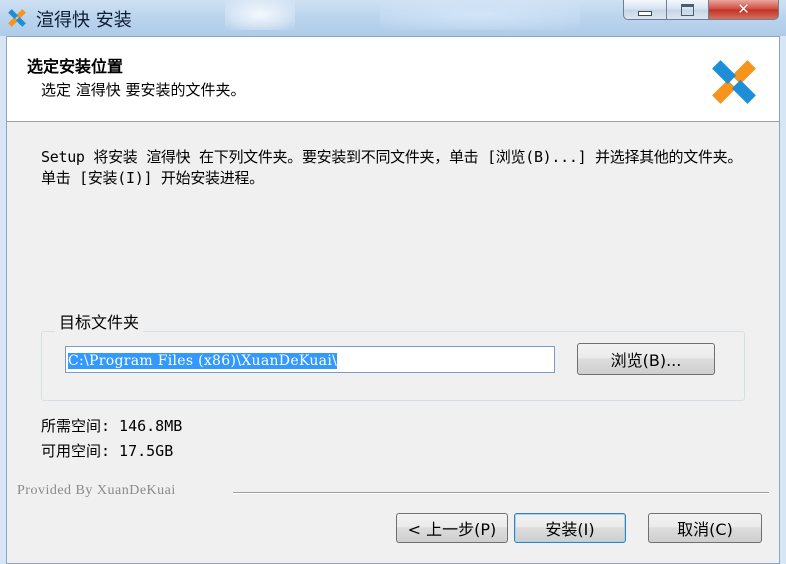 The height and width of the screenshot is (564, 786). I want to click on page-subtitle: 选定 渲得快 要安装的文件夹。, so click(143, 90).